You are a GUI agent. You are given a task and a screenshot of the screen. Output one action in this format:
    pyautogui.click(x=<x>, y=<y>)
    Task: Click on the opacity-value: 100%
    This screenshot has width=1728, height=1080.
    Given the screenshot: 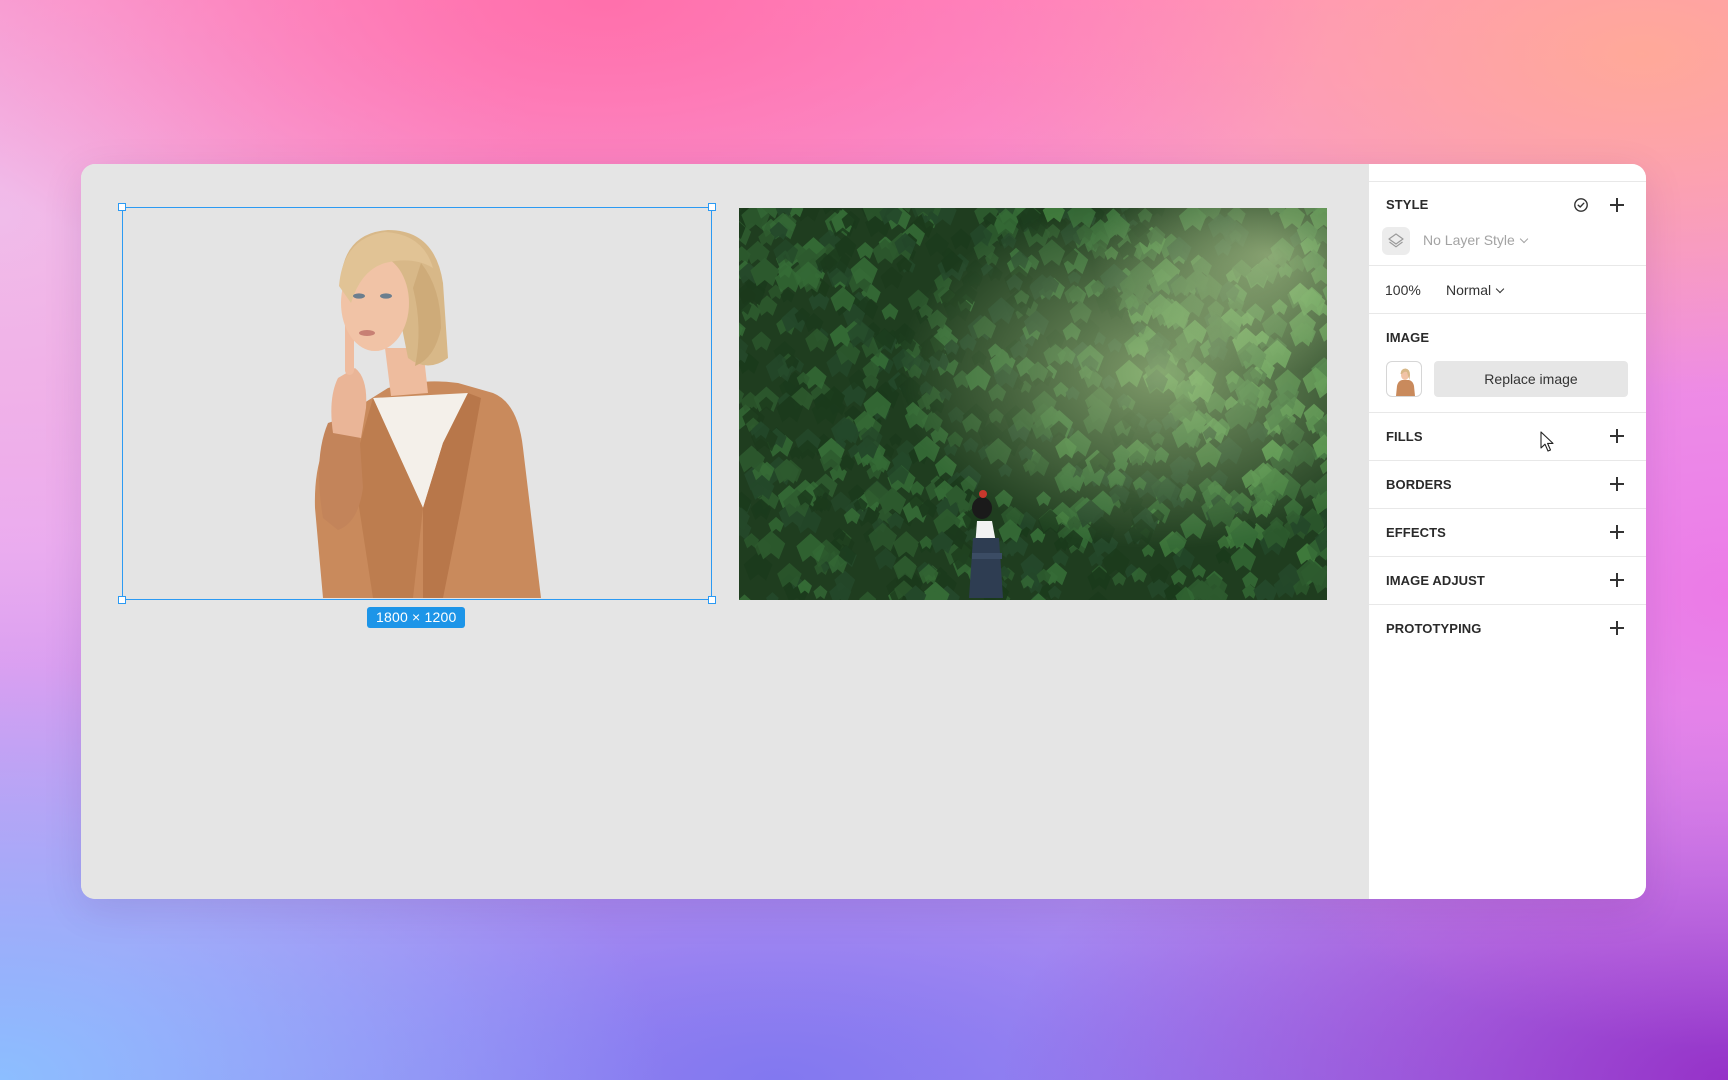 What is the action you would take?
    pyautogui.click(x=1403, y=290)
    